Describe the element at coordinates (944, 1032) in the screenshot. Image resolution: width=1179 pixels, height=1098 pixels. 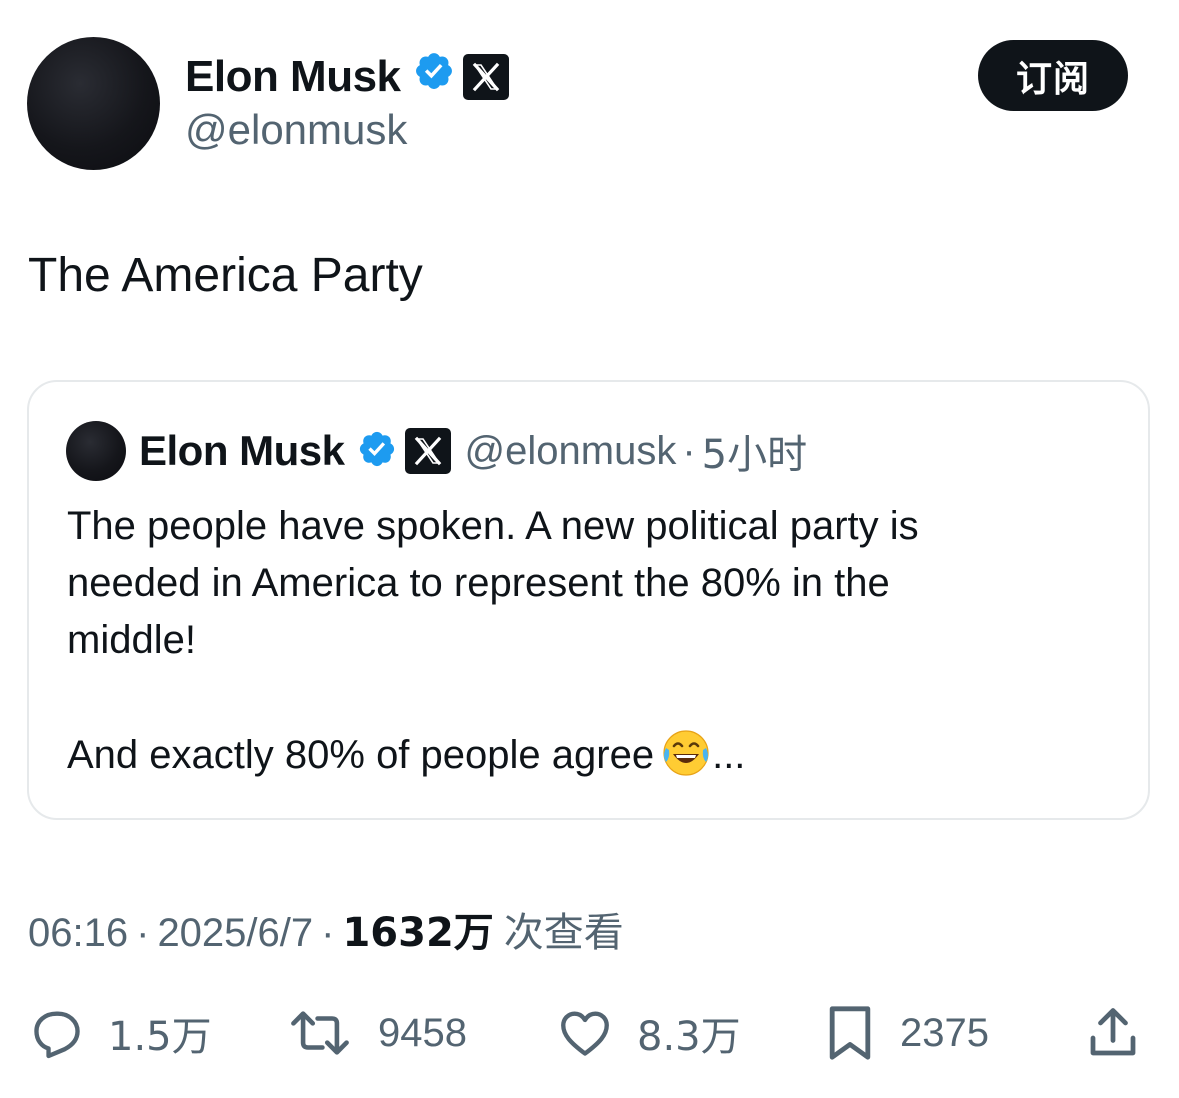
I see `bookmark-count: 2375` at that location.